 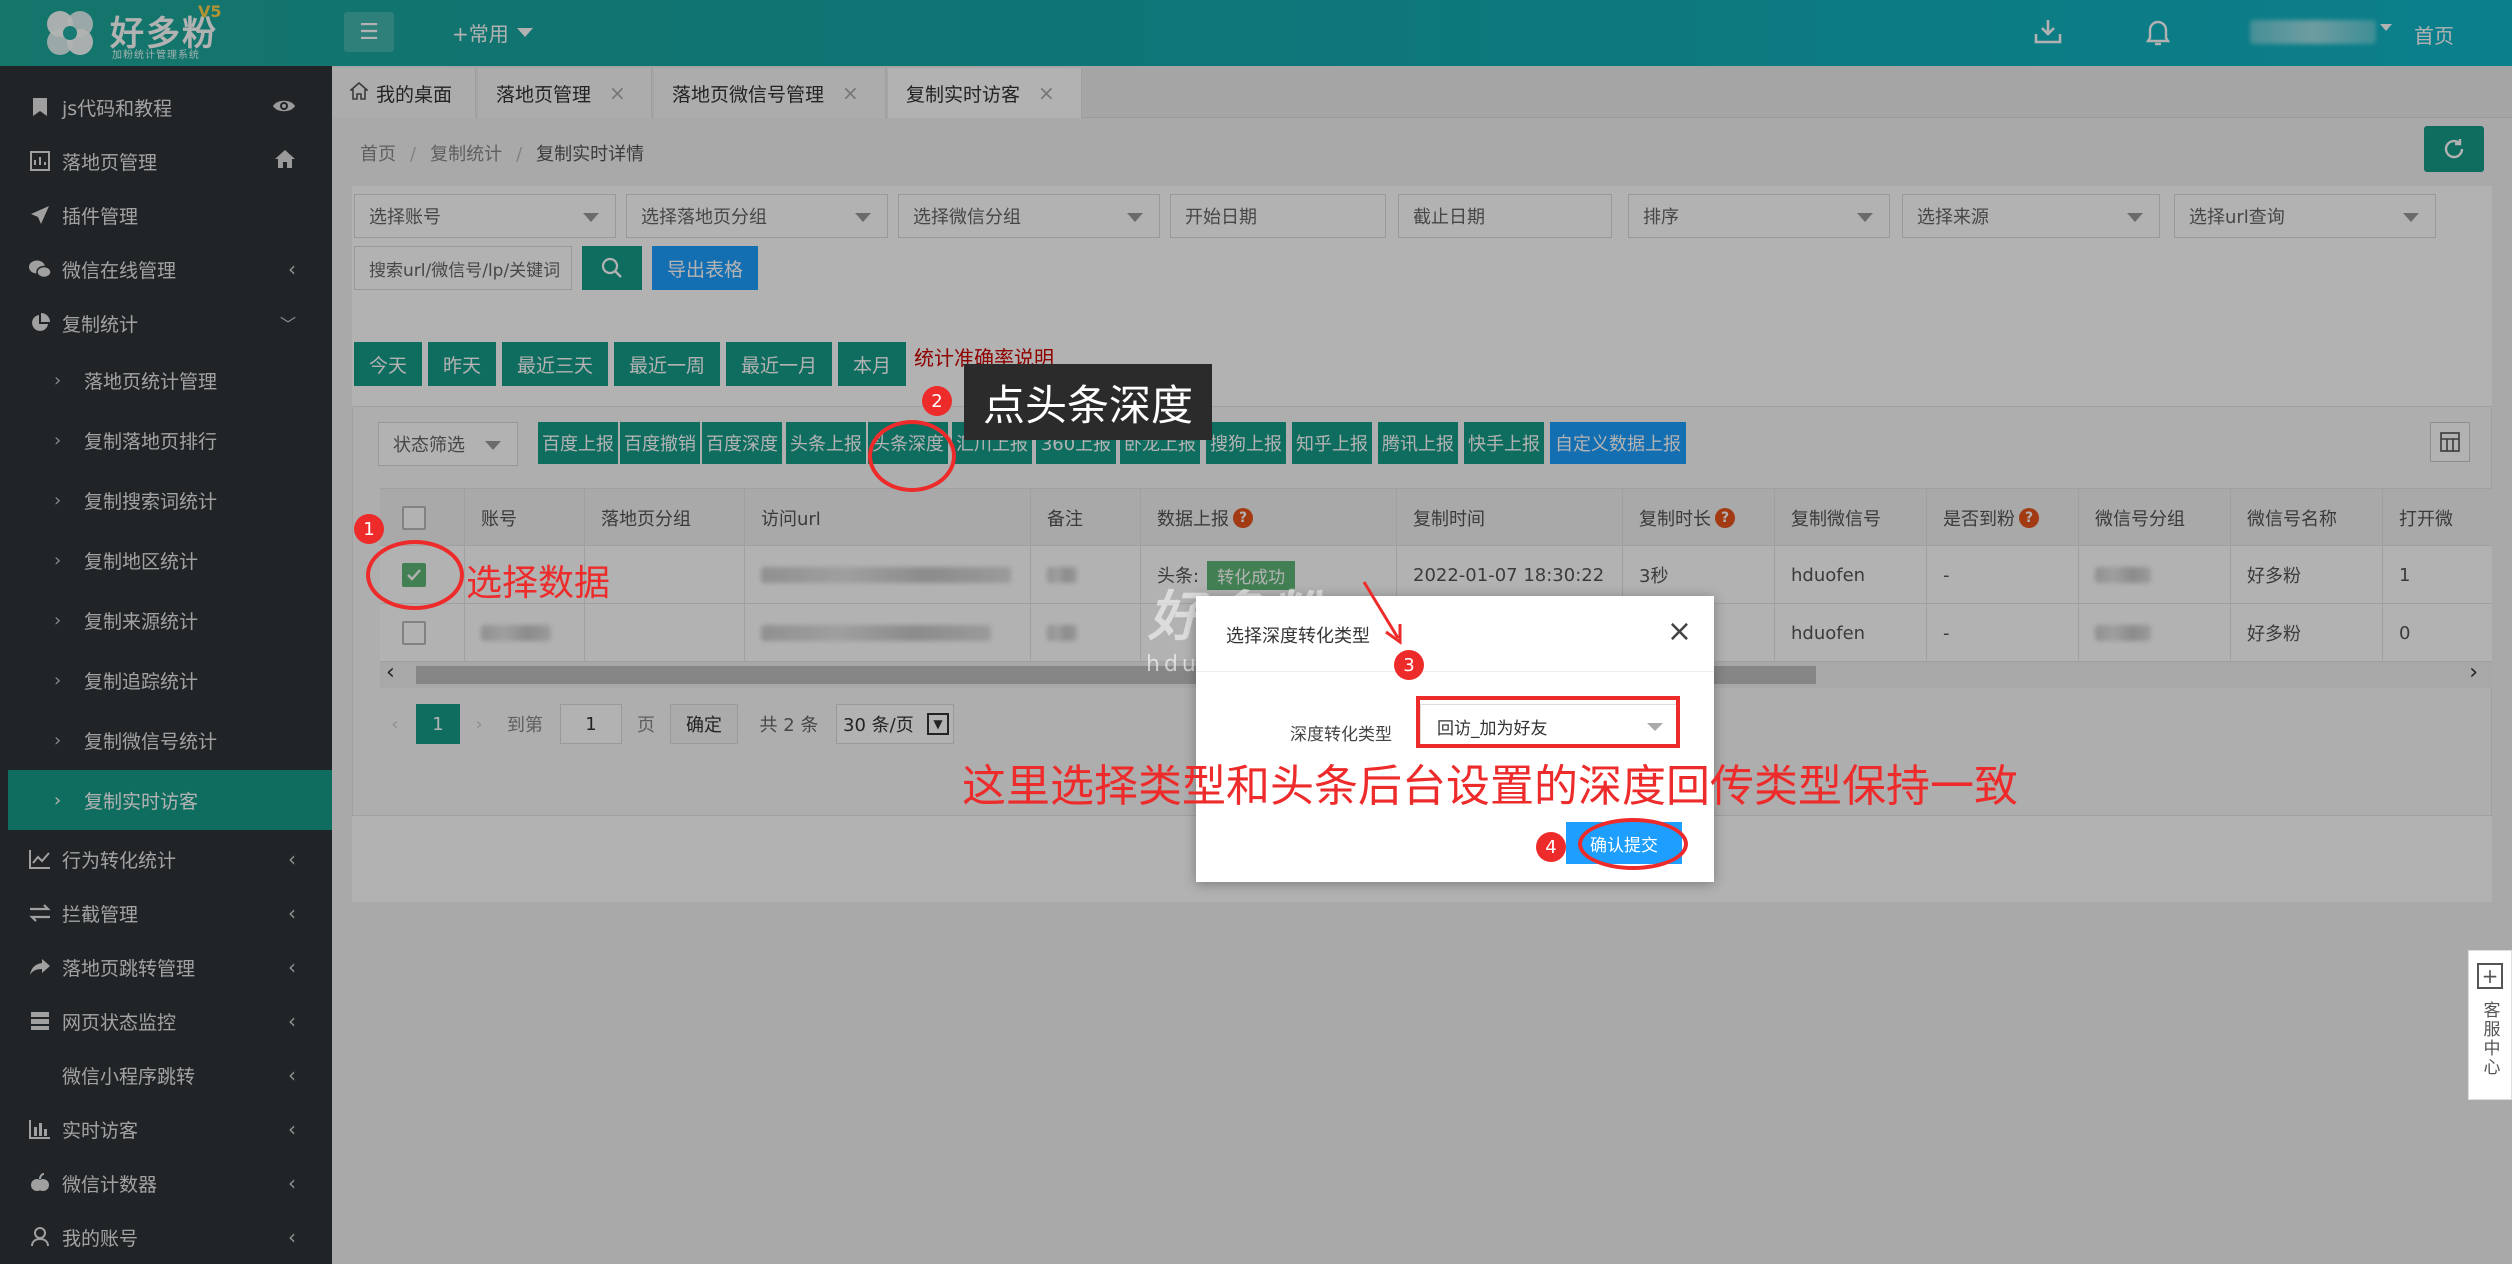 What do you see at coordinates (1382, 613) in the screenshot?
I see `annotation-arrow` at bounding box center [1382, 613].